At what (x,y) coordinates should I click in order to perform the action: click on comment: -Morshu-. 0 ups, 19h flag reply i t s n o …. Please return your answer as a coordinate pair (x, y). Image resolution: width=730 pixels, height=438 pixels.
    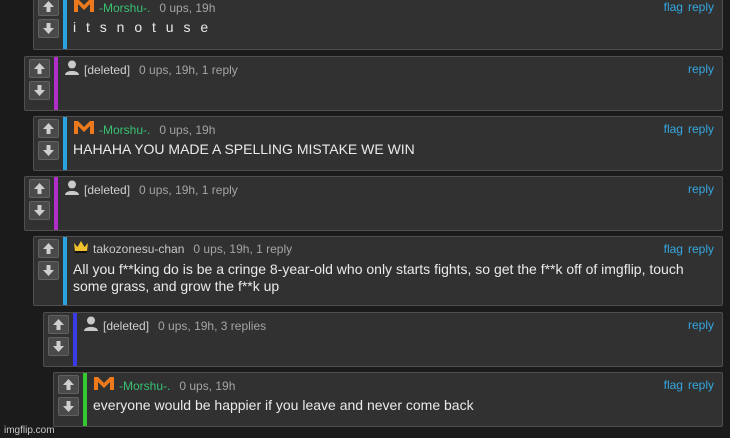
    Looking at the image, I should click on (378, 25).